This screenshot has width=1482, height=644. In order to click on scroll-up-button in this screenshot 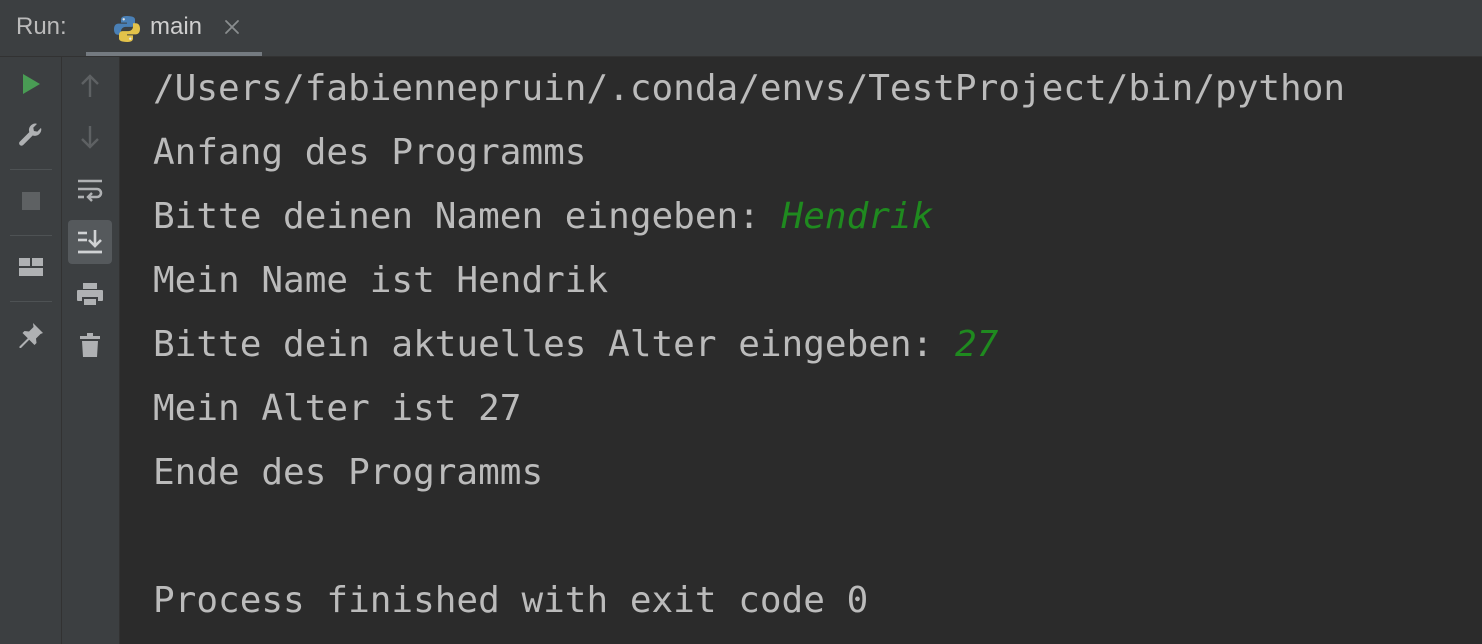, I will do `click(90, 86)`.